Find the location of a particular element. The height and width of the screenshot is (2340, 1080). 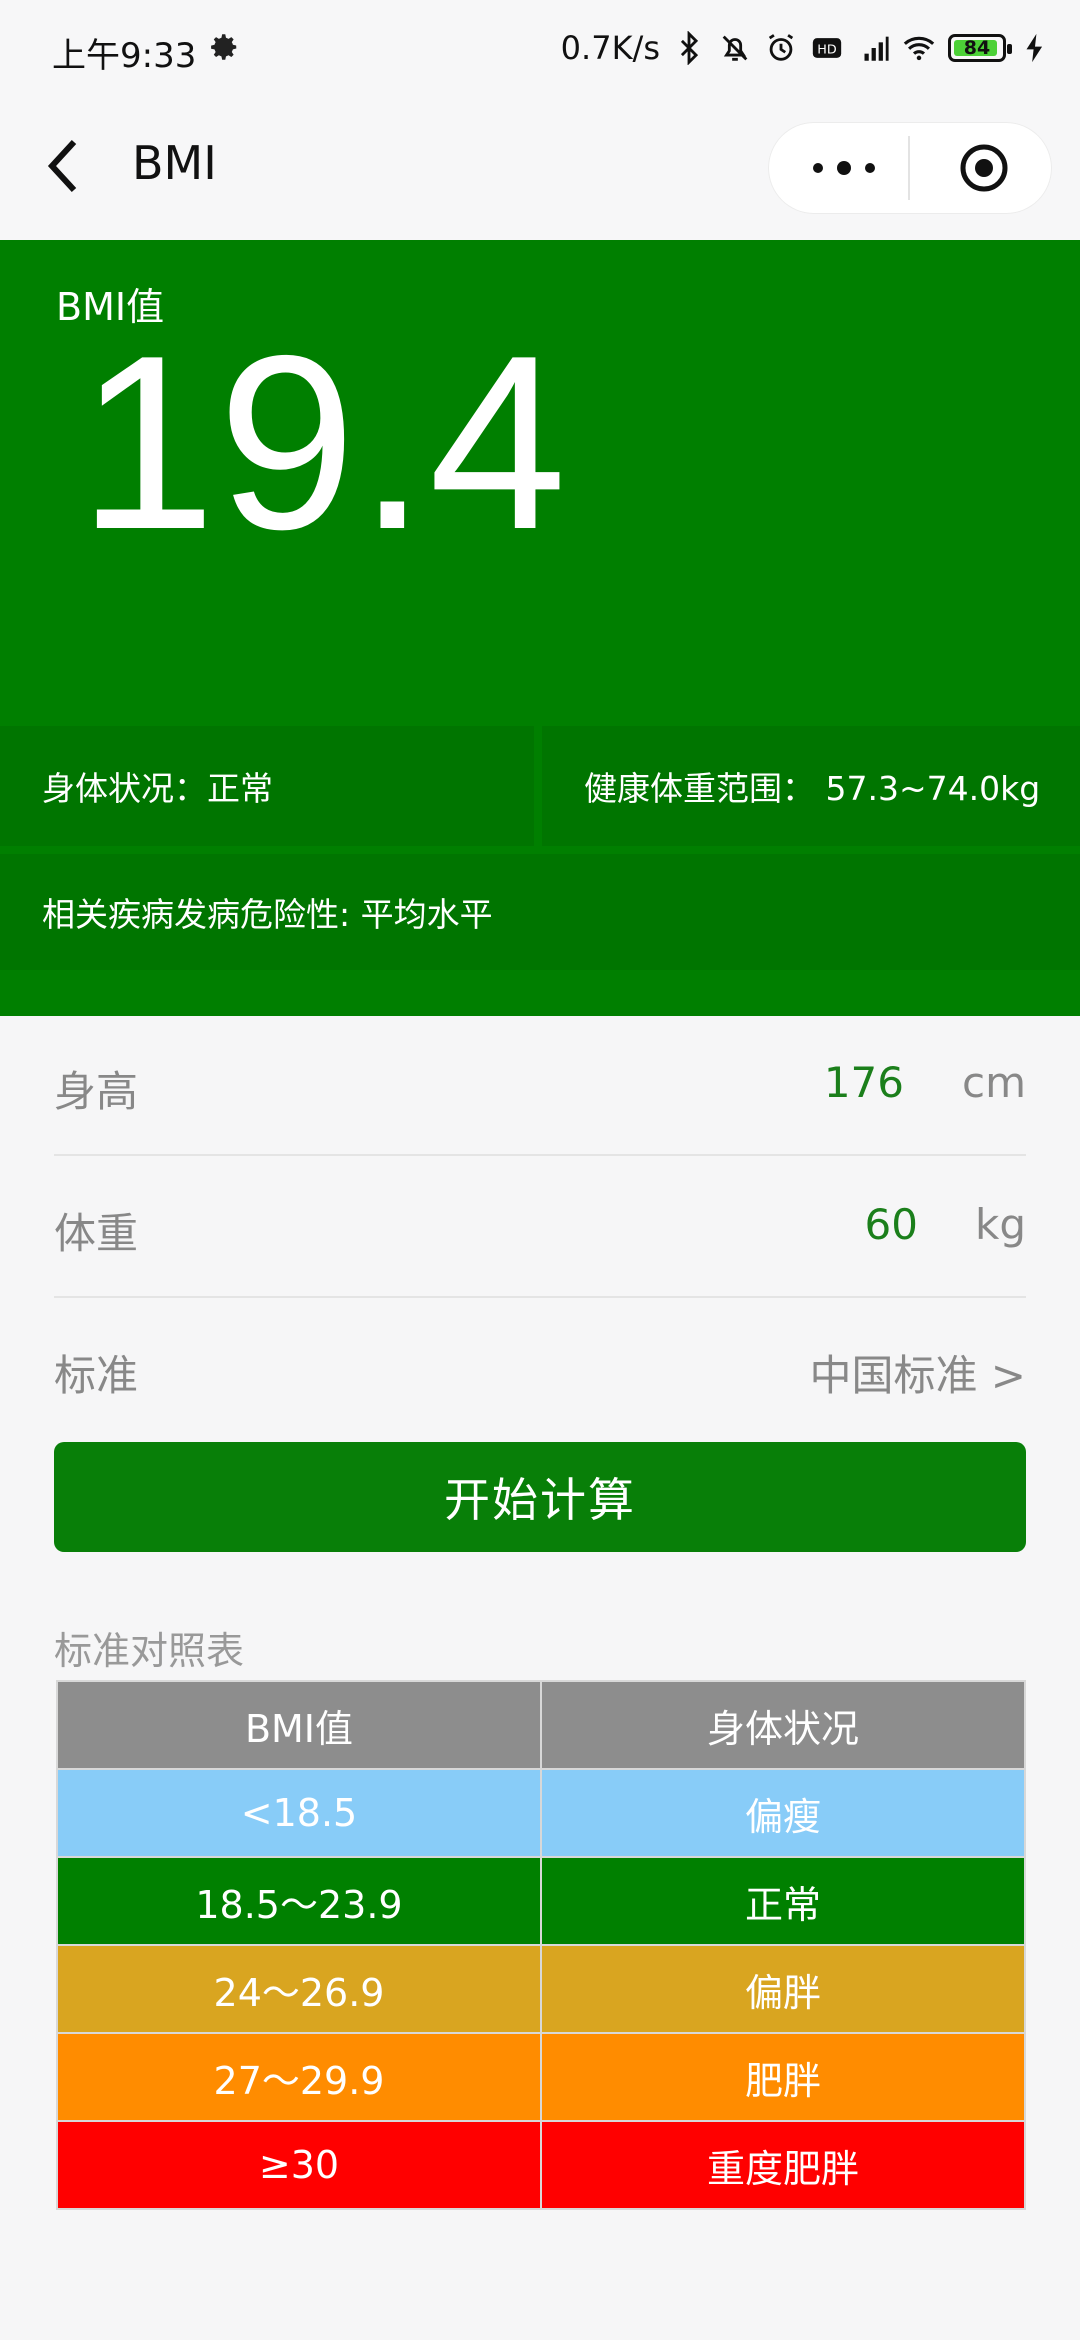

bmi-range-cell: 24～26.9 is located at coordinates (299, 1989).